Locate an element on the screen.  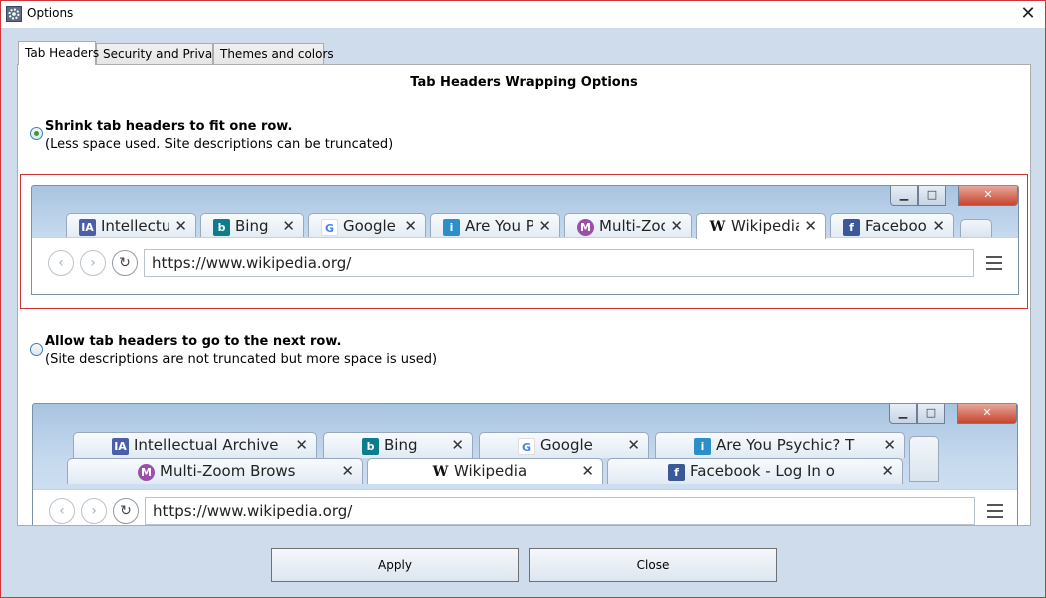
tab-title: Facebook - Log In o is located at coordinates (762, 471).